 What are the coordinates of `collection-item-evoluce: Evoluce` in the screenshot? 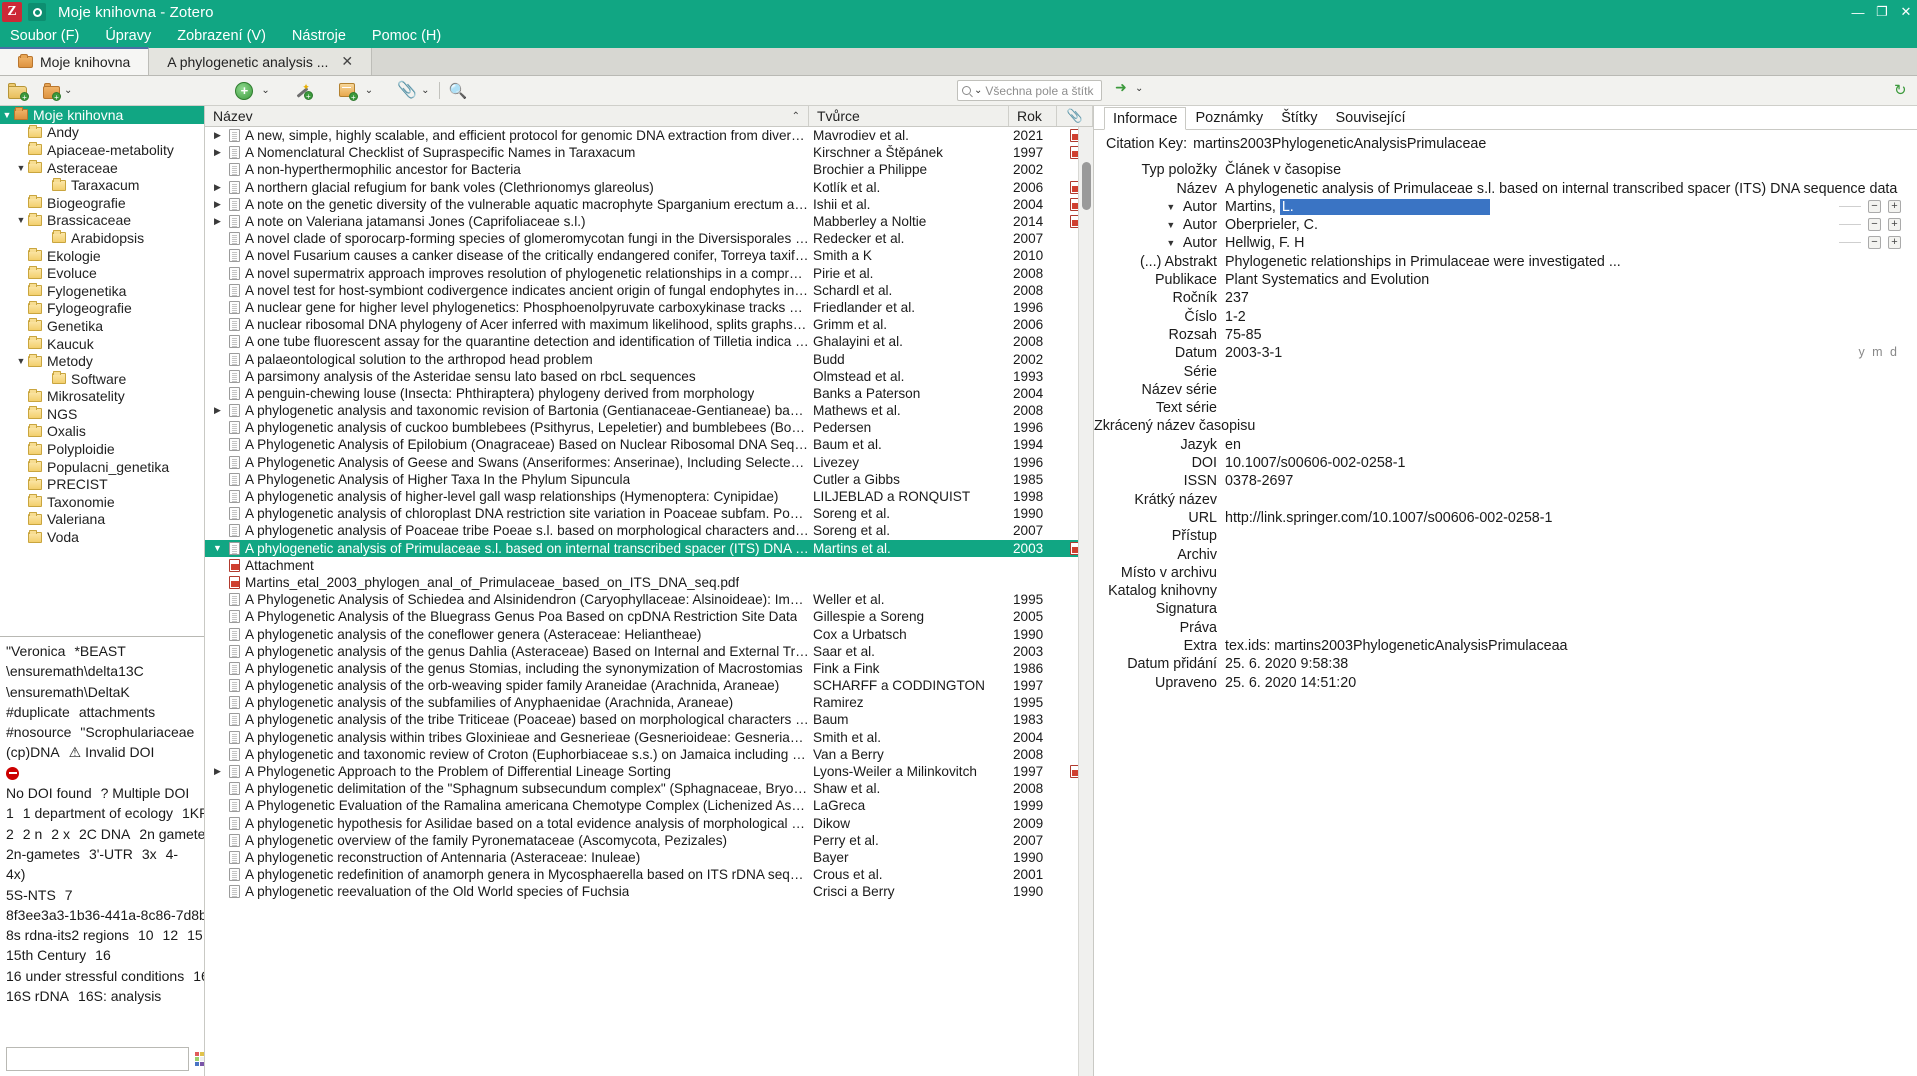 It's located at (102, 273).